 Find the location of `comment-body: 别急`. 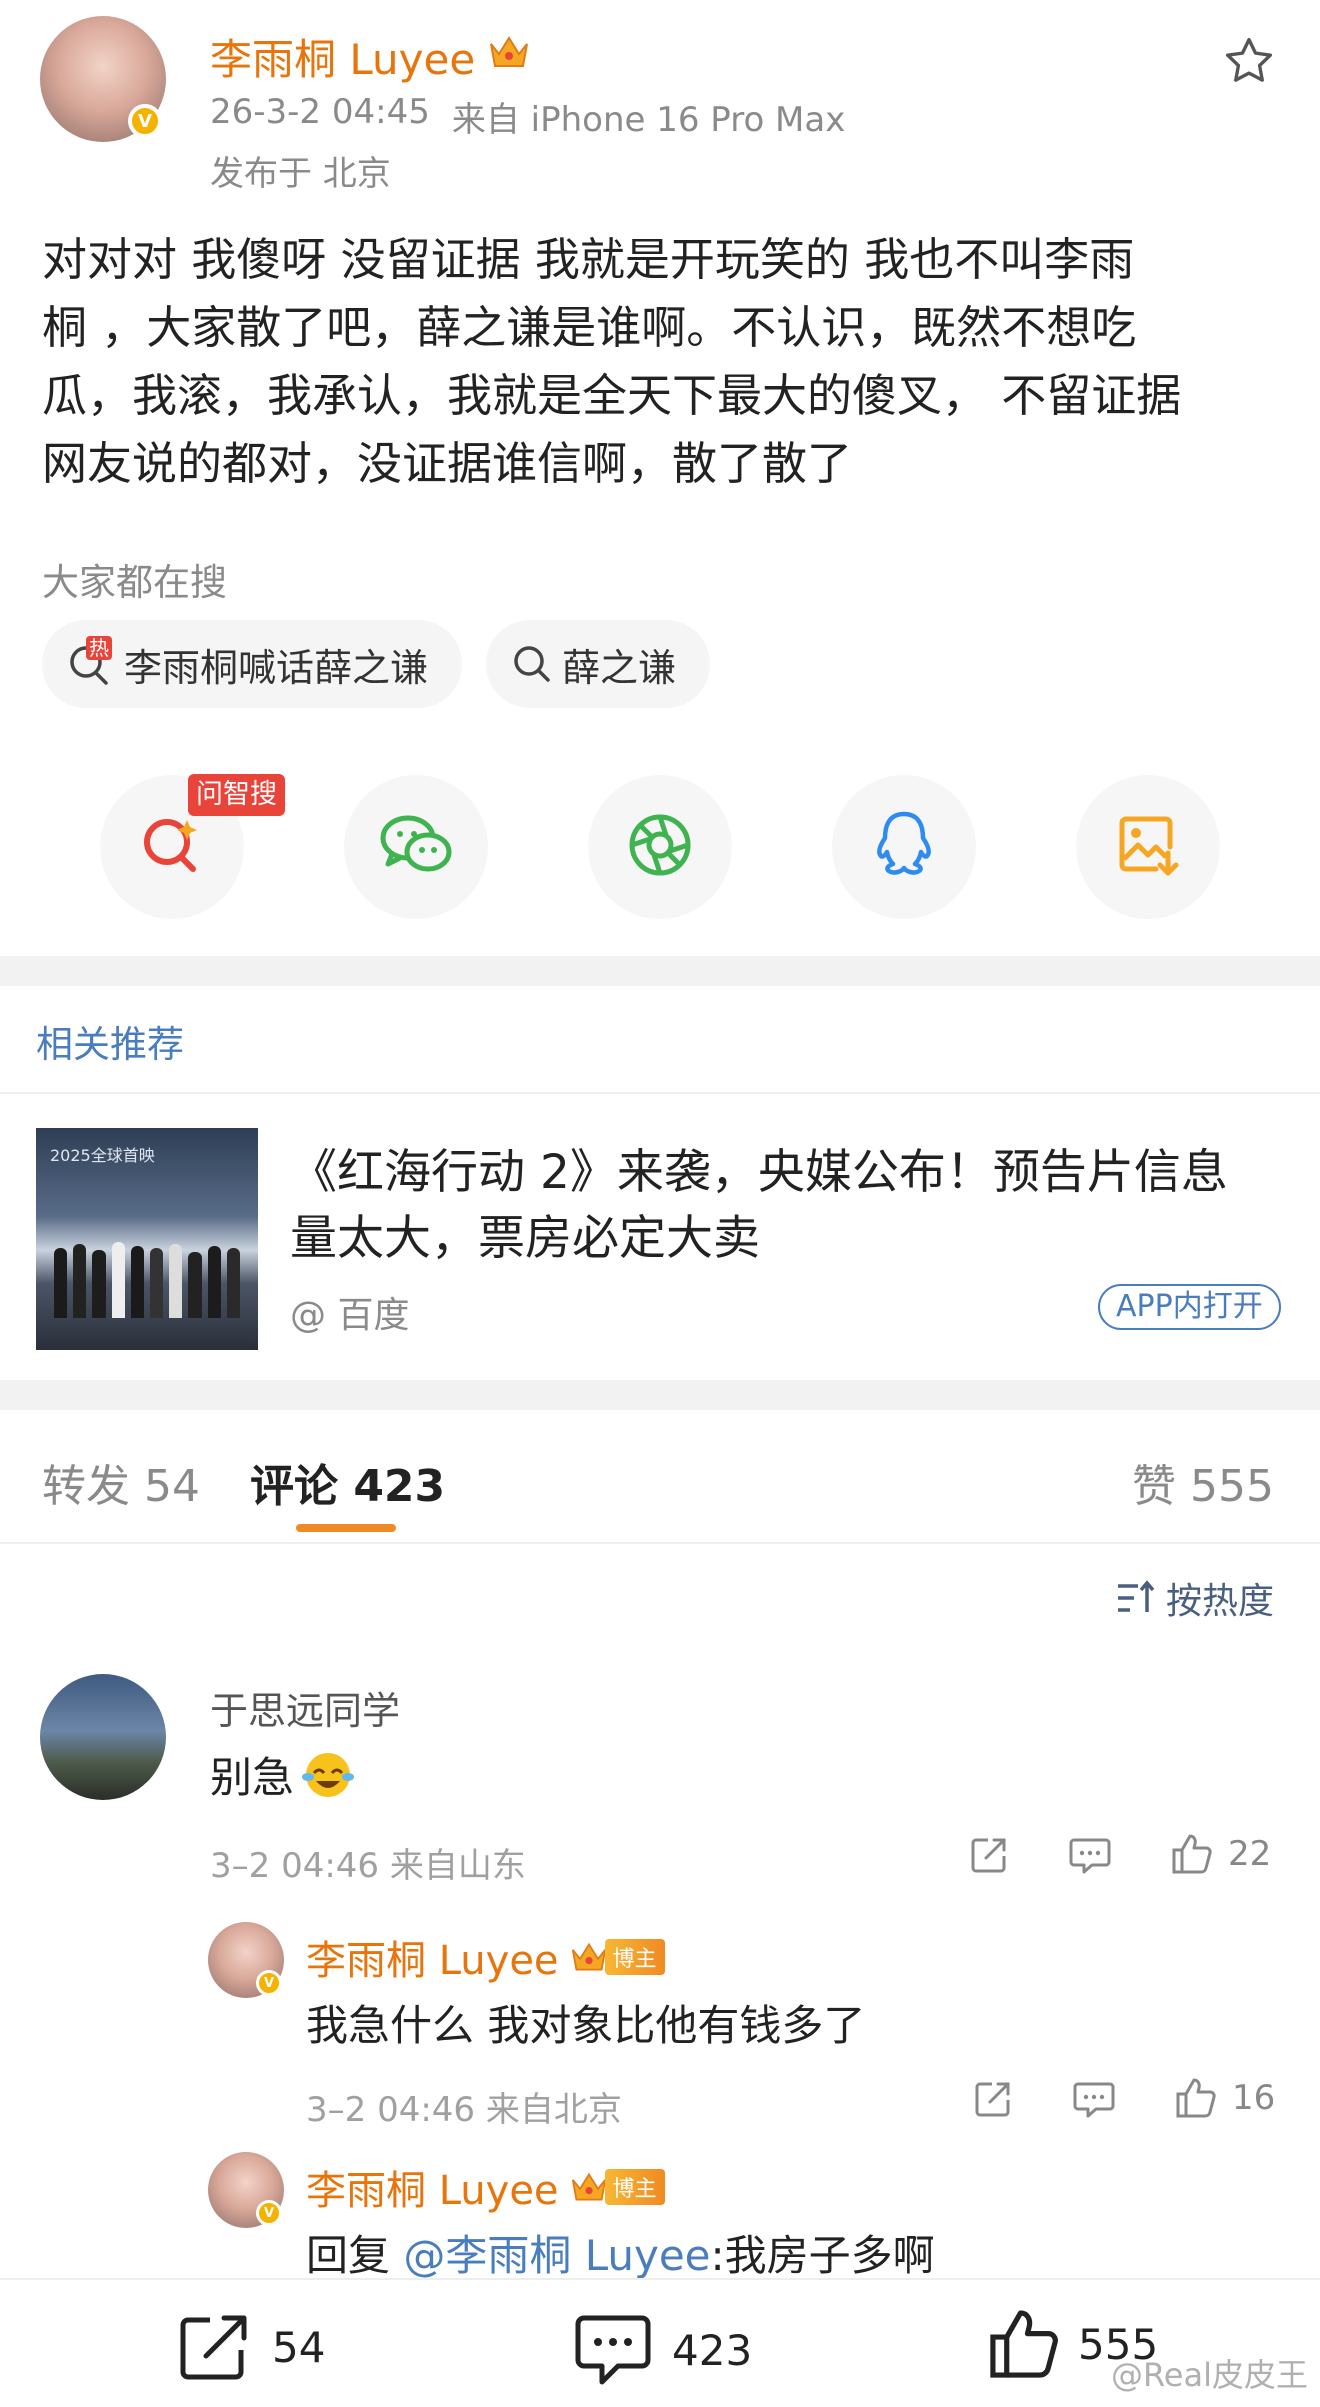

comment-body: 别急 is located at coordinates (283, 1774).